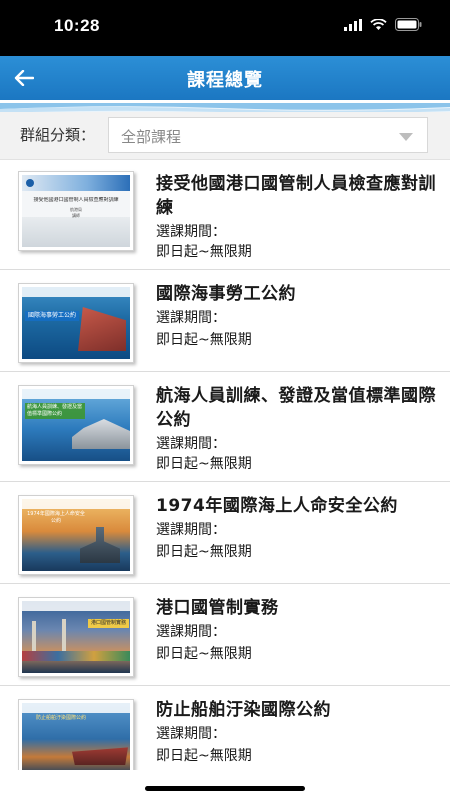  What do you see at coordinates (378, 24) in the screenshot?
I see `wifi-icon` at bounding box center [378, 24].